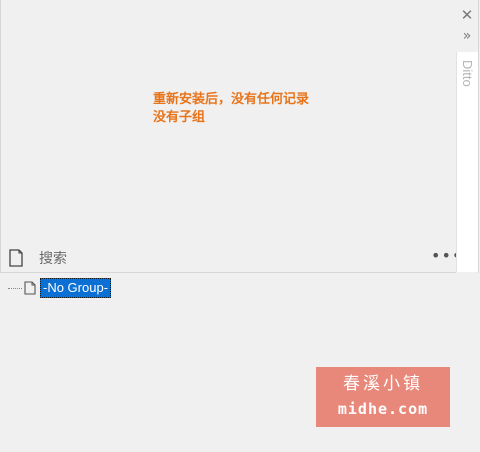 Image resolution: width=480 pixels, height=452 pixels. Describe the element at coordinates (179, 117) in the screenshot. I see `annotation-line-2: 没有子组` at that location.